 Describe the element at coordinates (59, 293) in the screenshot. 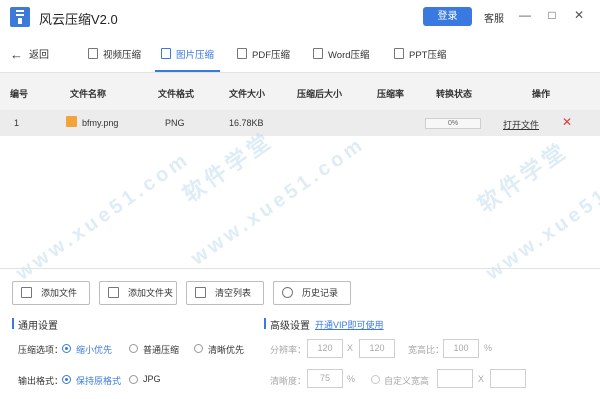

I see `add-file-label: 添加文件` at that location.